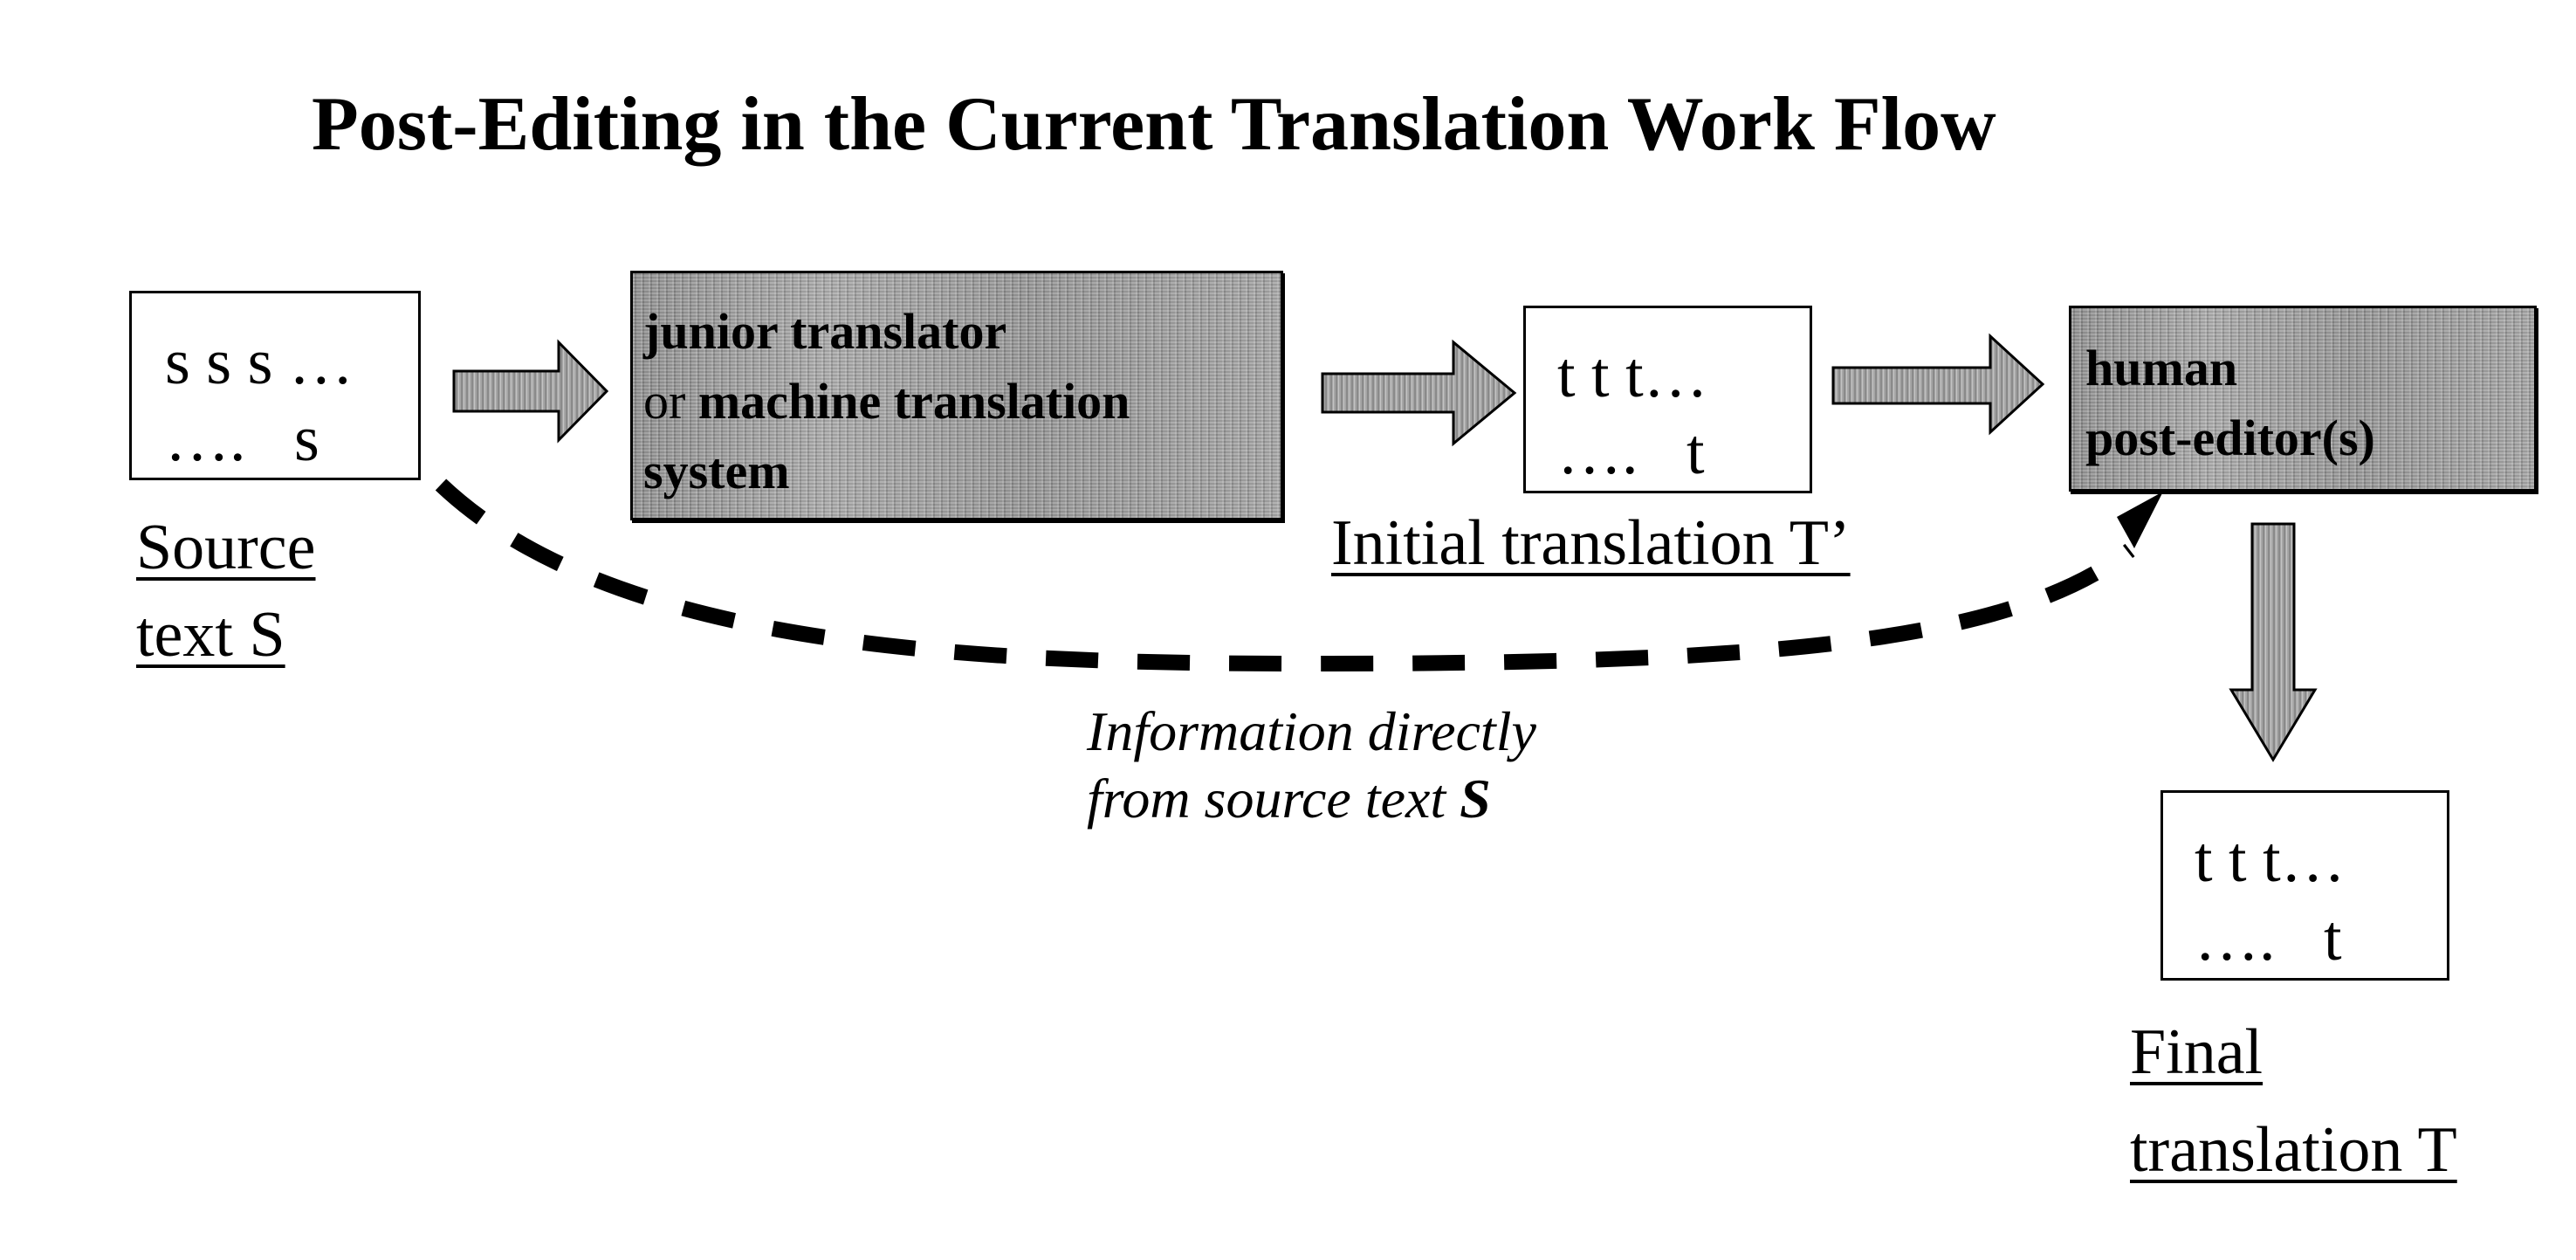 Image resolution: width=2576 pixels, height=1260 pixels. Describe the element at coordinates (2274, 642) in the screenshot. I see `arrow-down-icon` at that location.